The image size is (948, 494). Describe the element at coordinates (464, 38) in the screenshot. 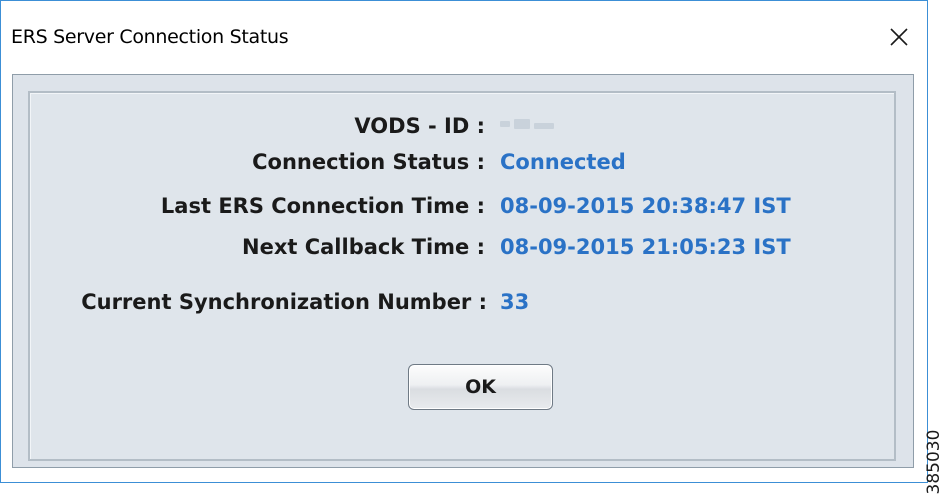

I see `title-bar: ERS Server Connection Status` at that location.